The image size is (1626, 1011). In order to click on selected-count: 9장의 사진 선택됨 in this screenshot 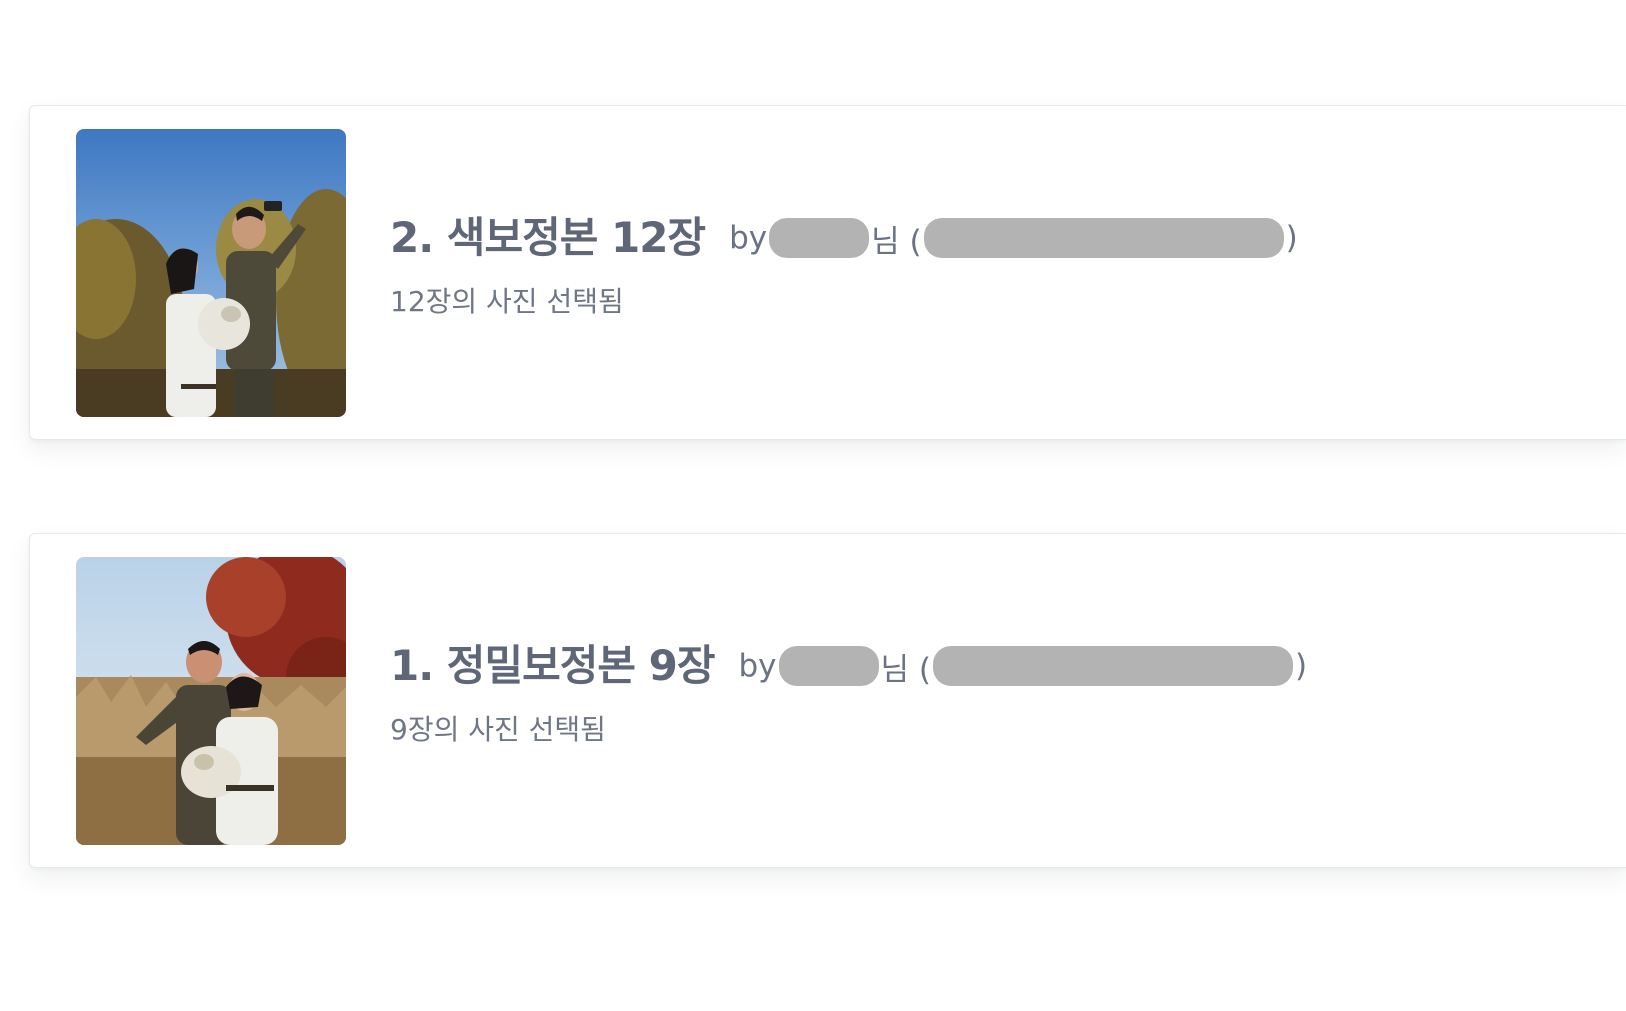, I will do `click(498, 729)`.